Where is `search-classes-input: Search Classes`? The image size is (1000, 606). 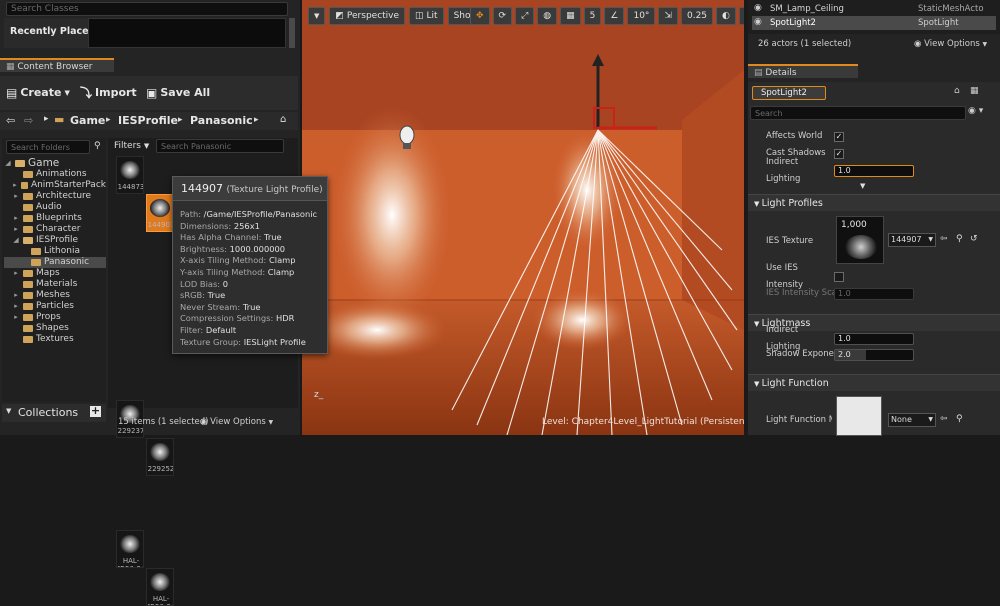
search-classes-input: Search Classes is located at coordinates (147, 9).